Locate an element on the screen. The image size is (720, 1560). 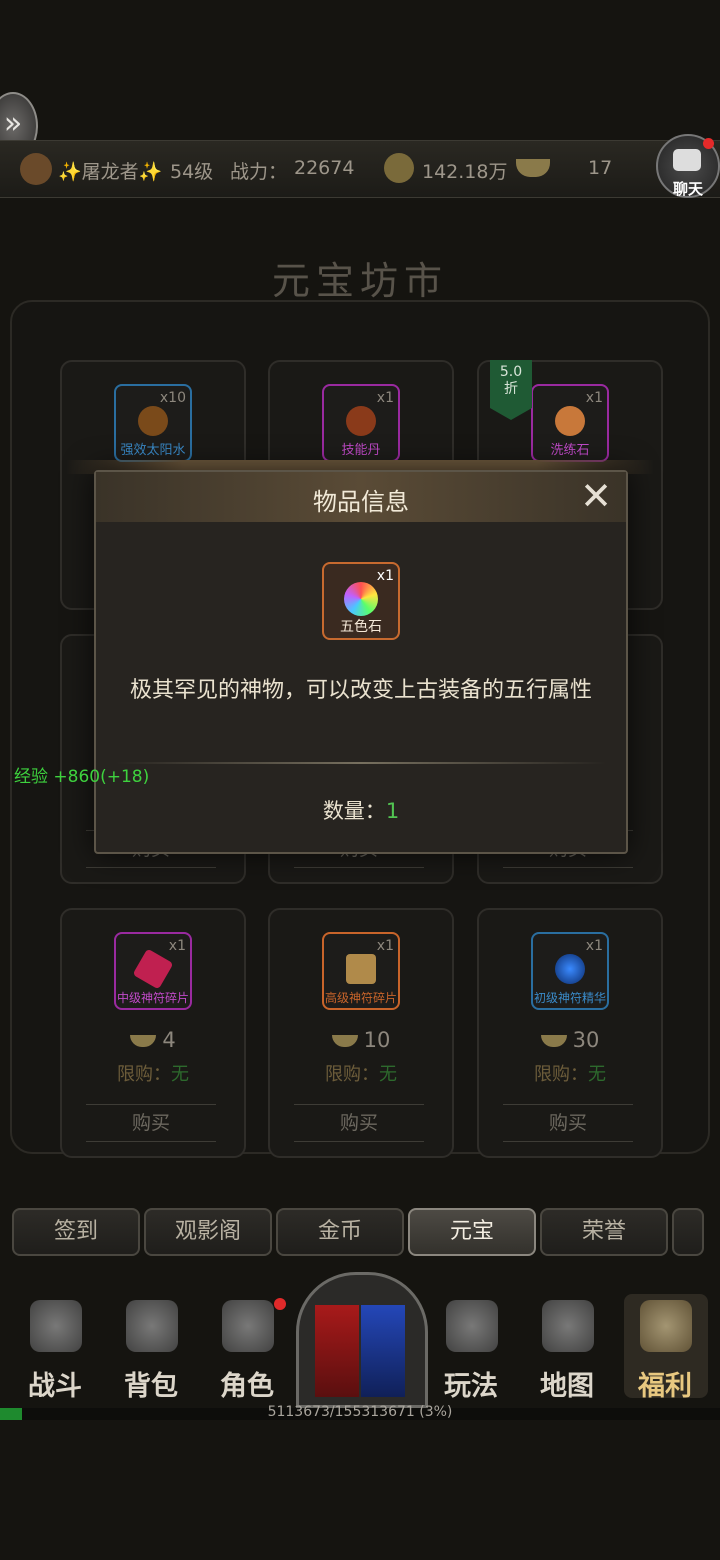
shop-card-7: x1 中级神符碎片 4 限购：无 购买 is located at coordinates (153, 1033).